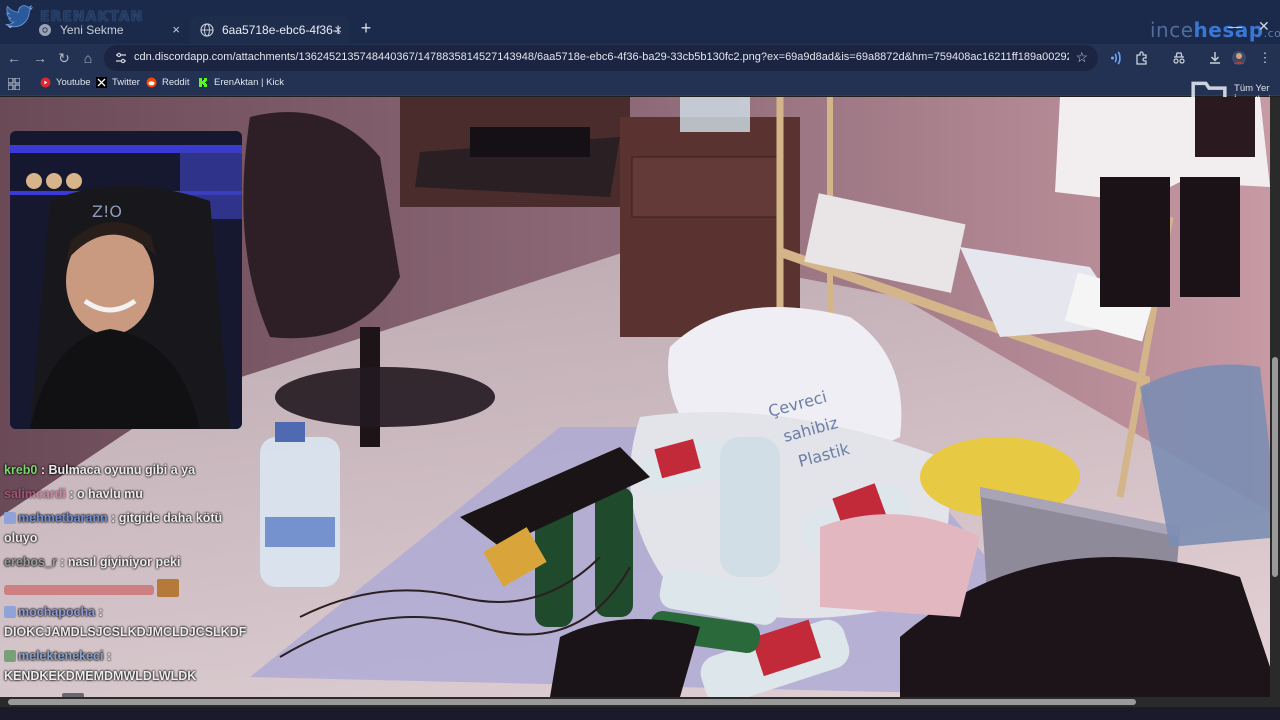  What do you see at coordinates (14, 58) in the screenshot?
I see `back-button: ←` at bounding box center [14, 58].